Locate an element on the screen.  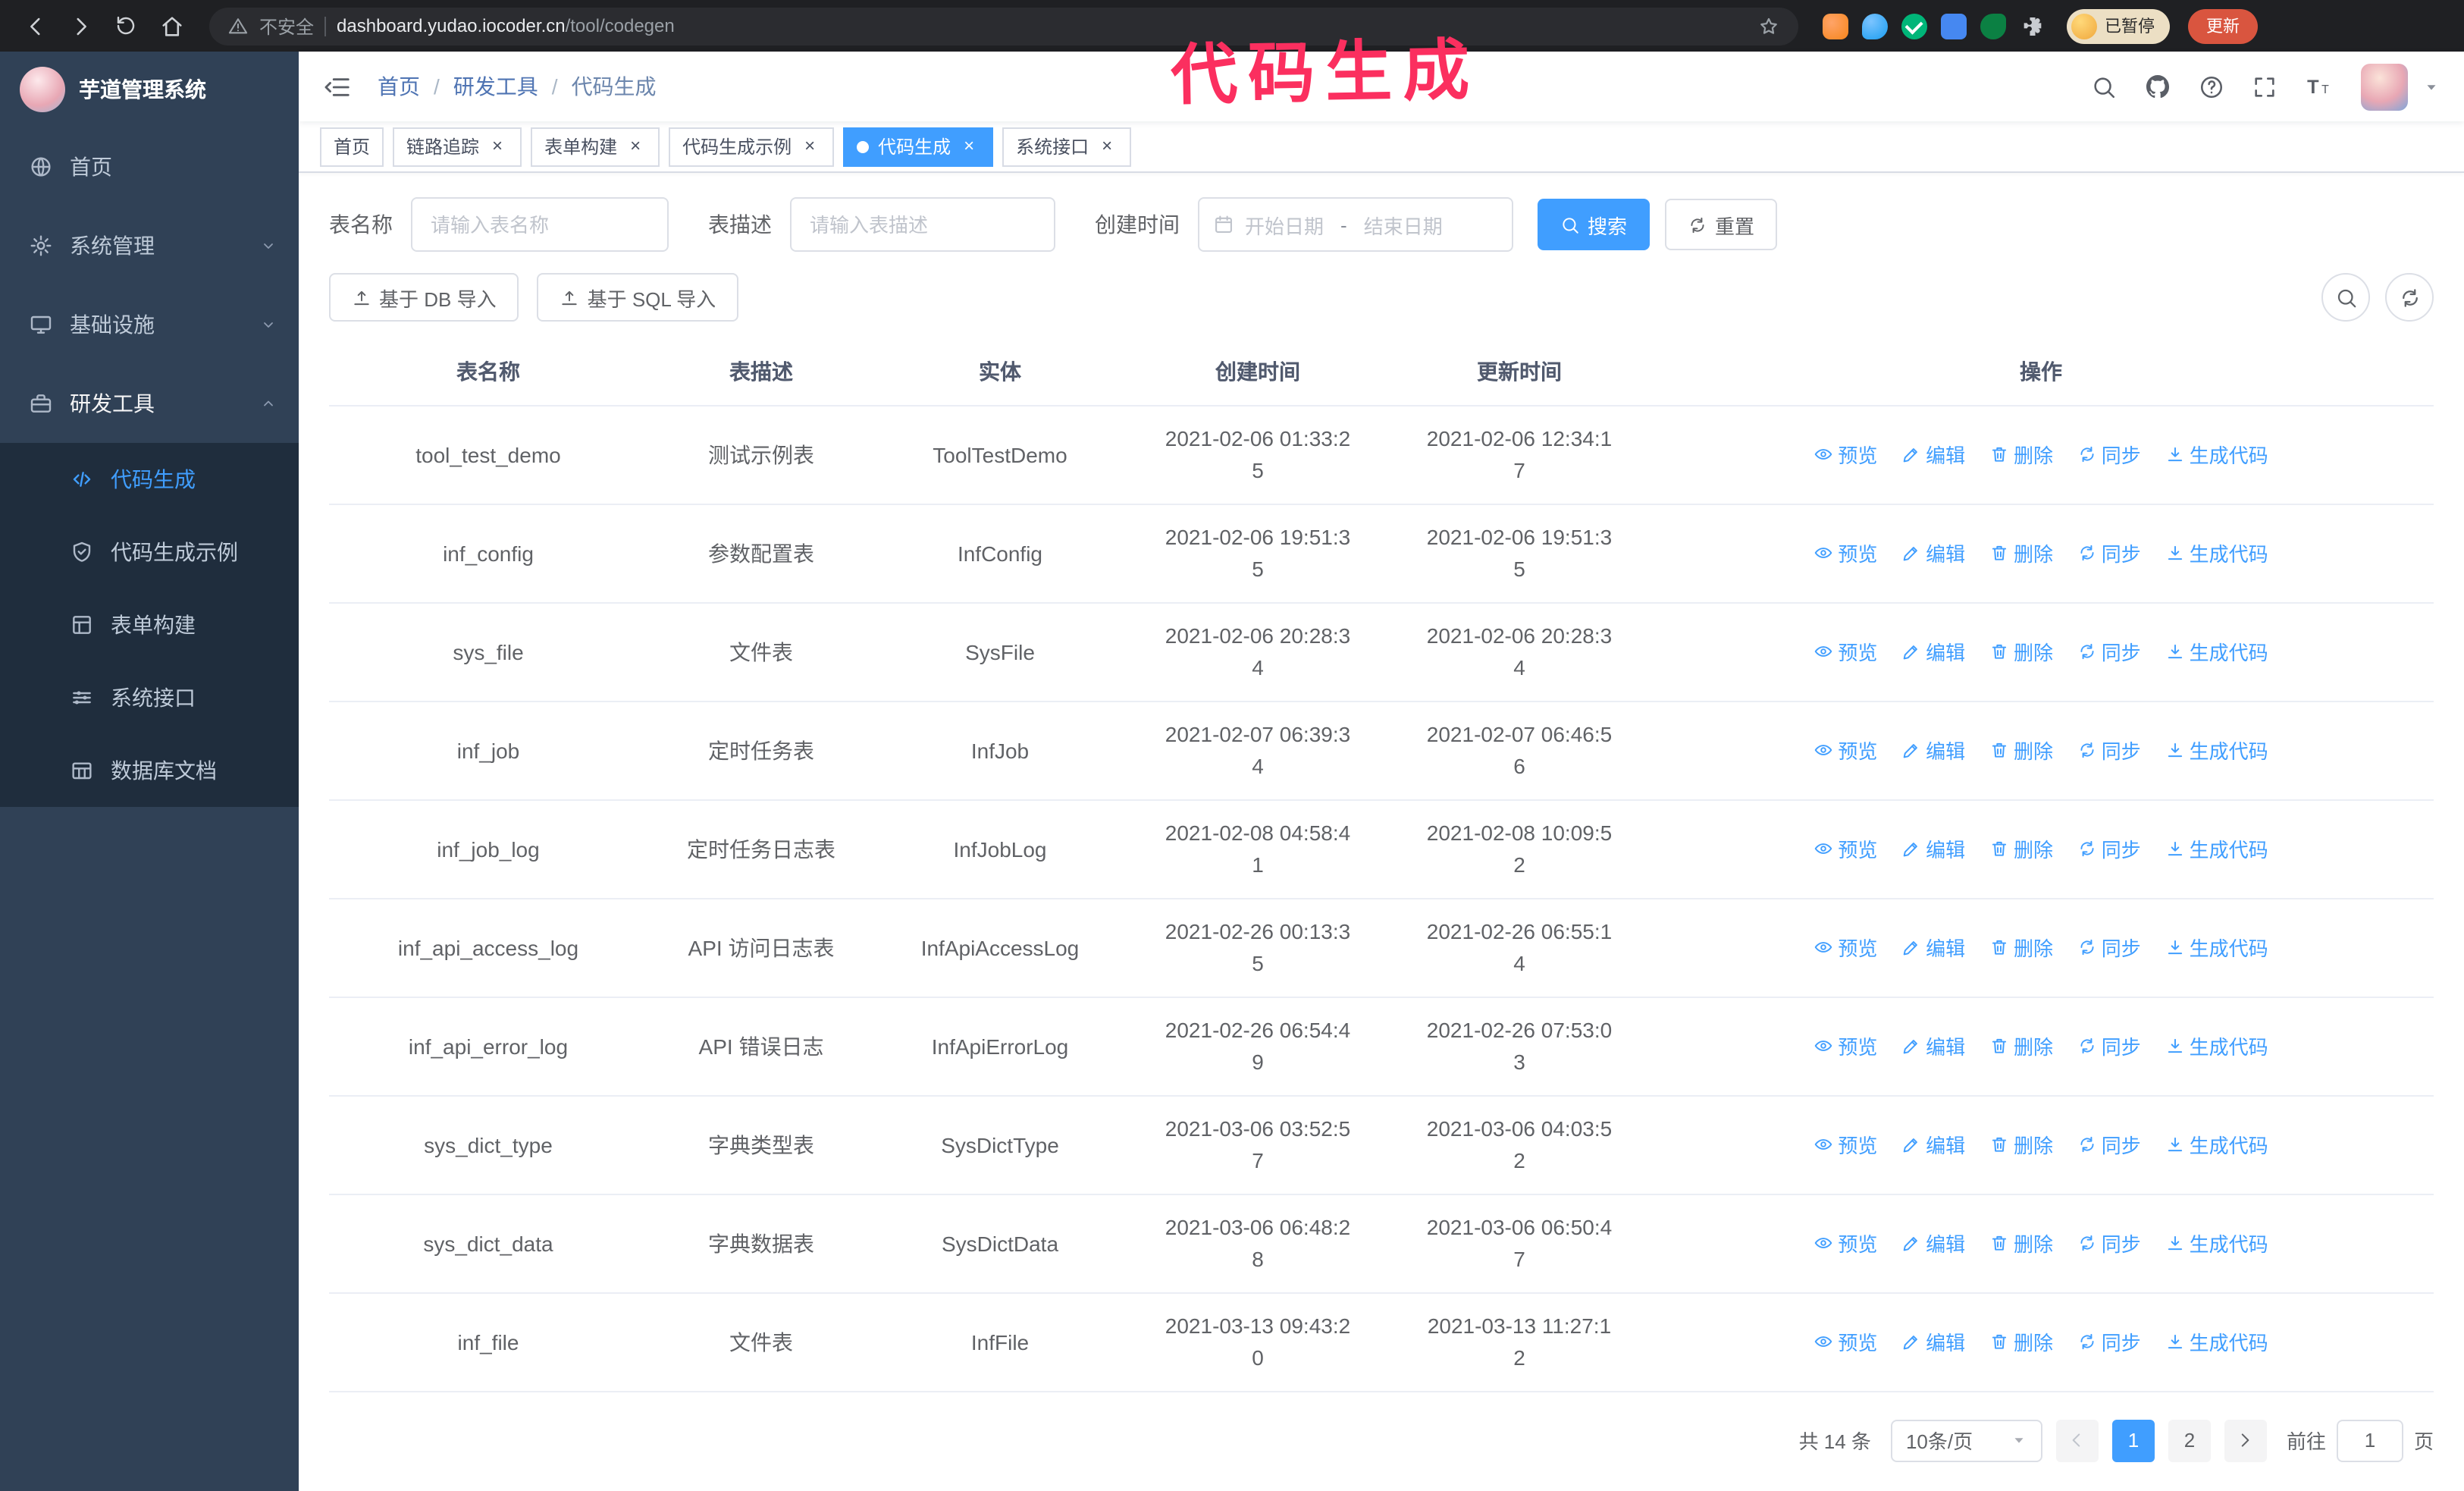
fullscreen-icon is located at coordinates (2264, 86).